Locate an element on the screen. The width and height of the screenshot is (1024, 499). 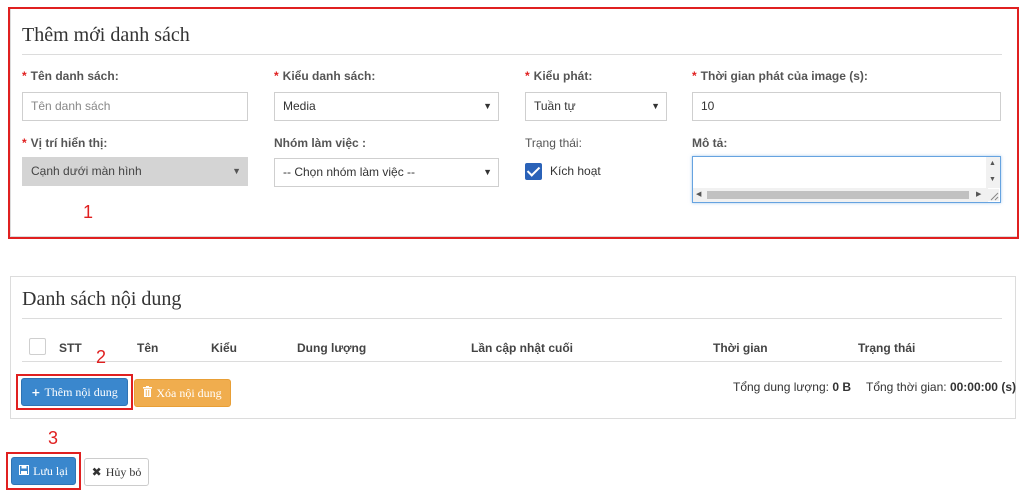
scroll-left-icon: ◀ is located at coordinates (698, 195).